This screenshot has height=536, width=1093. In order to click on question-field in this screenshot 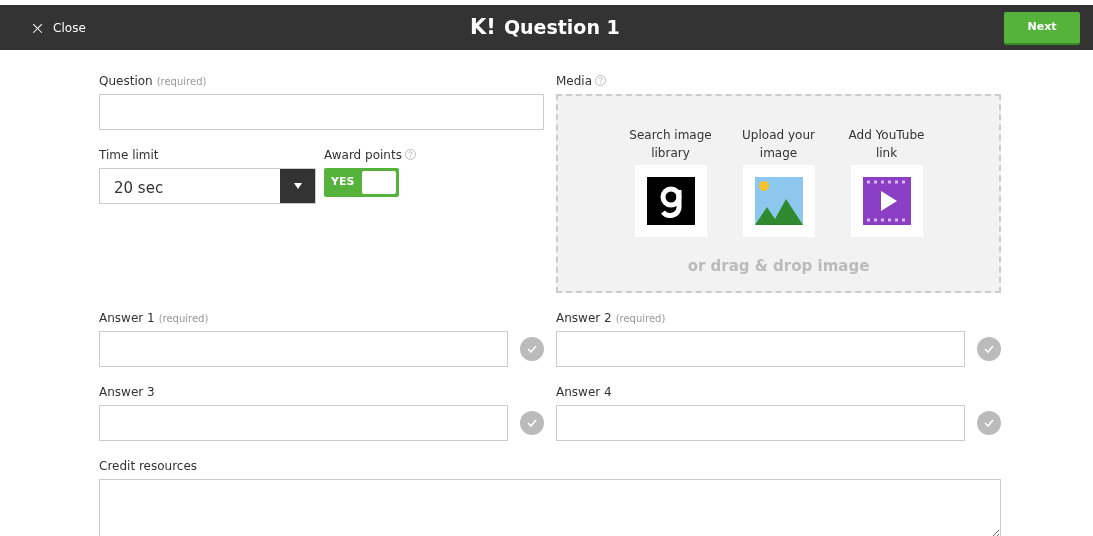, I will do `click(321, 112)`.